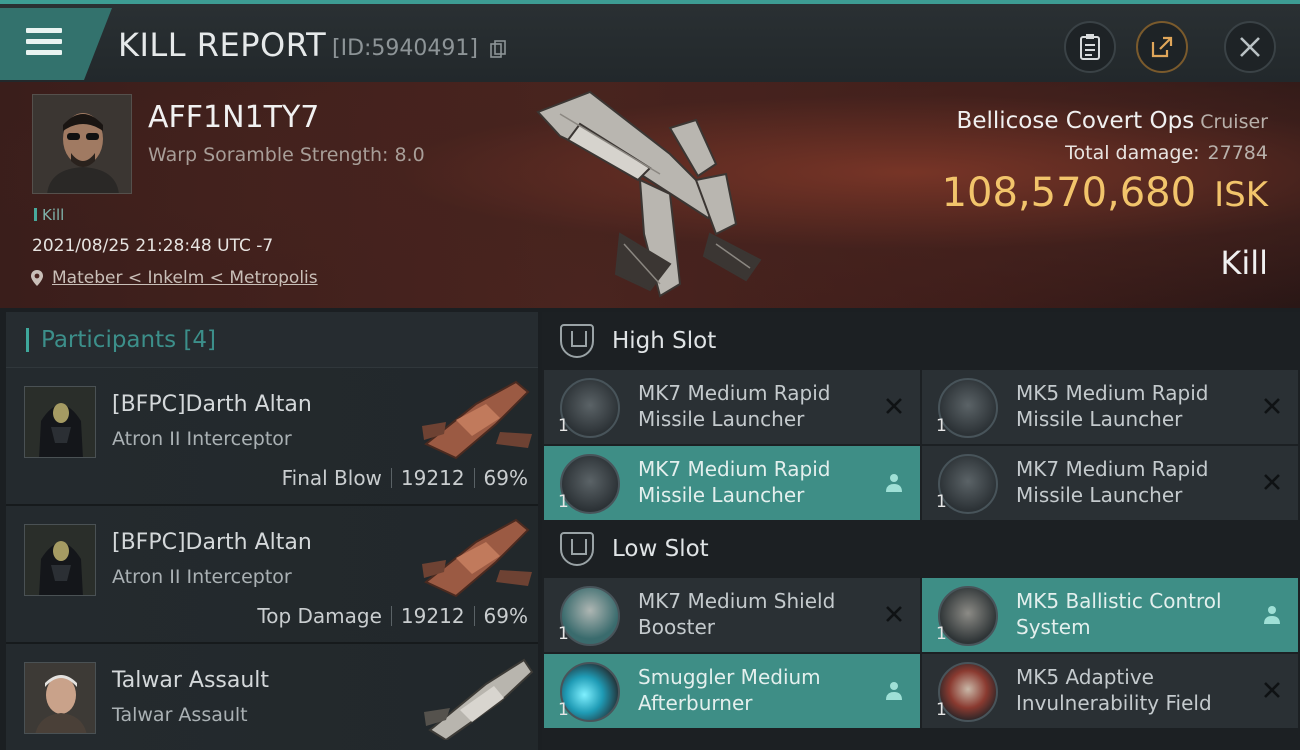 The image size is (1300, 750). Describe the element at coordinates (60, 698) in the screenshot. I see `npc-pilot-icon` at that location.